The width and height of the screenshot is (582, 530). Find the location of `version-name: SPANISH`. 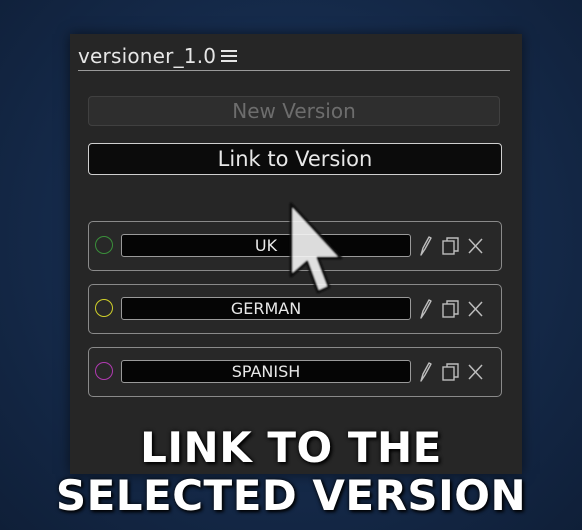

version-name: SPANISH is located at coordinates (266, 371).